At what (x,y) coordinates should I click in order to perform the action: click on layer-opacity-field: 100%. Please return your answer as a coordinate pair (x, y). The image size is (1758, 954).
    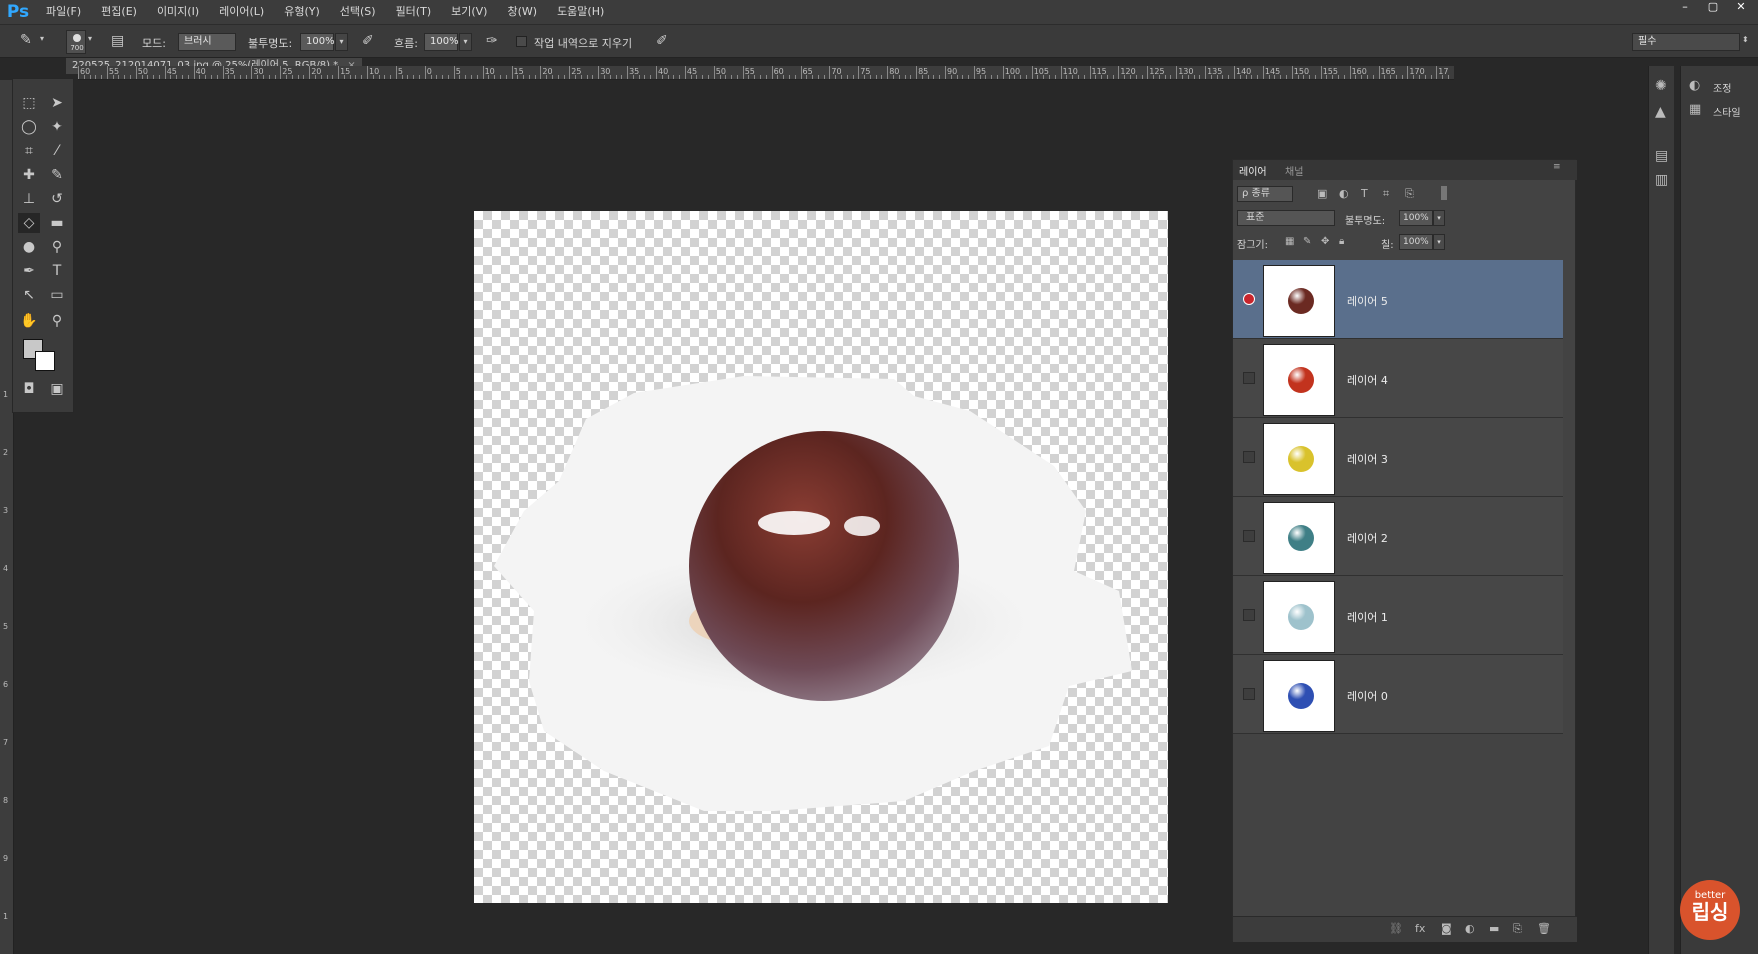
    Looking at the image, I should click on (1416, 218).